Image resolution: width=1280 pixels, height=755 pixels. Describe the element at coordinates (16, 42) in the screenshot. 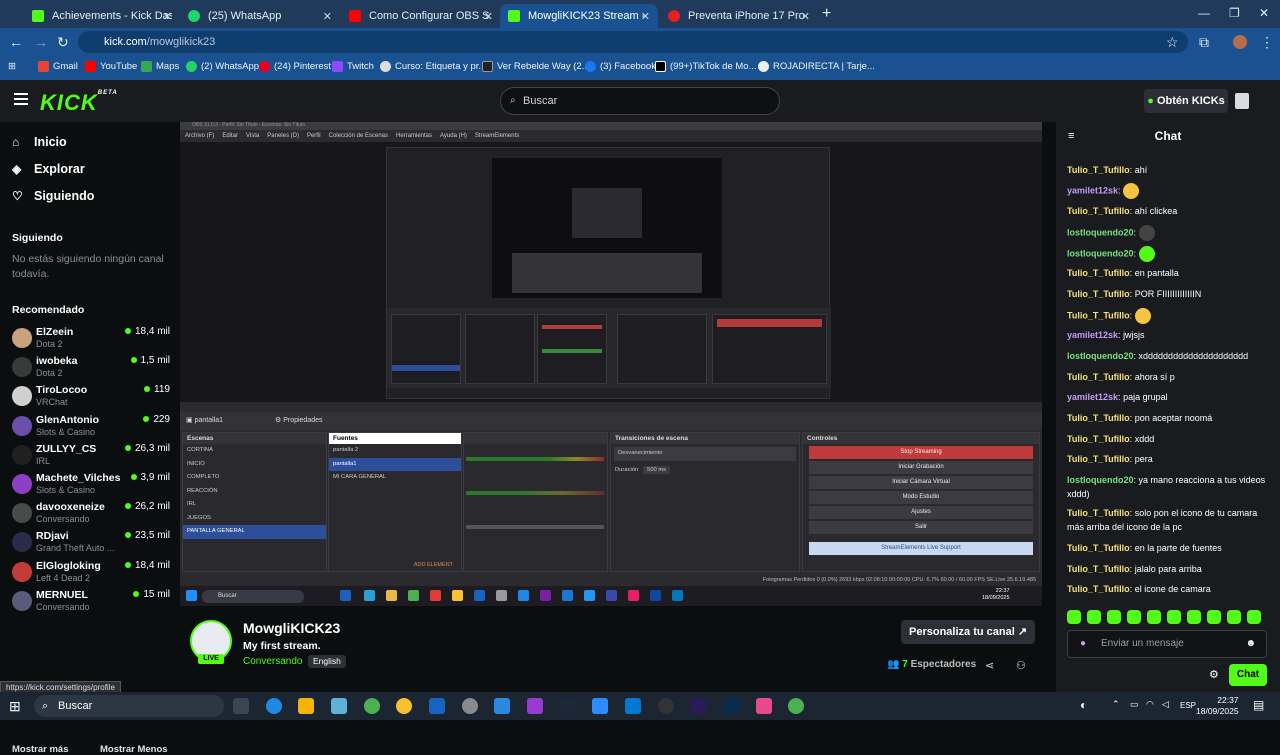

I see `back-icon: ←` at that location.